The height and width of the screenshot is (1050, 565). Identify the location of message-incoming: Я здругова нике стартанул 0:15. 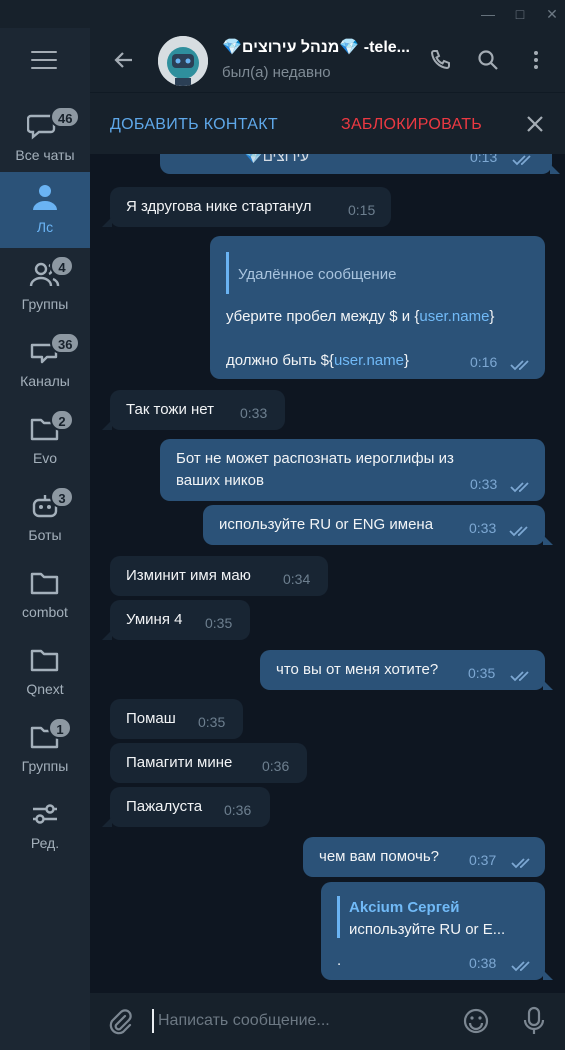
(246, 207).